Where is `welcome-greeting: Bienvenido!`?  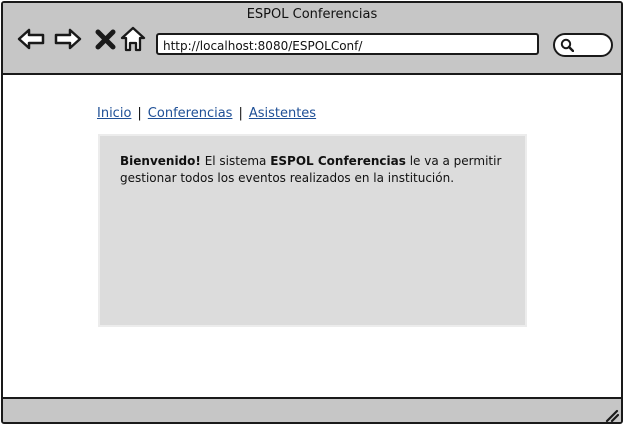
welcome-greeting: Bienvenido! is located at coordinates (160, 161).